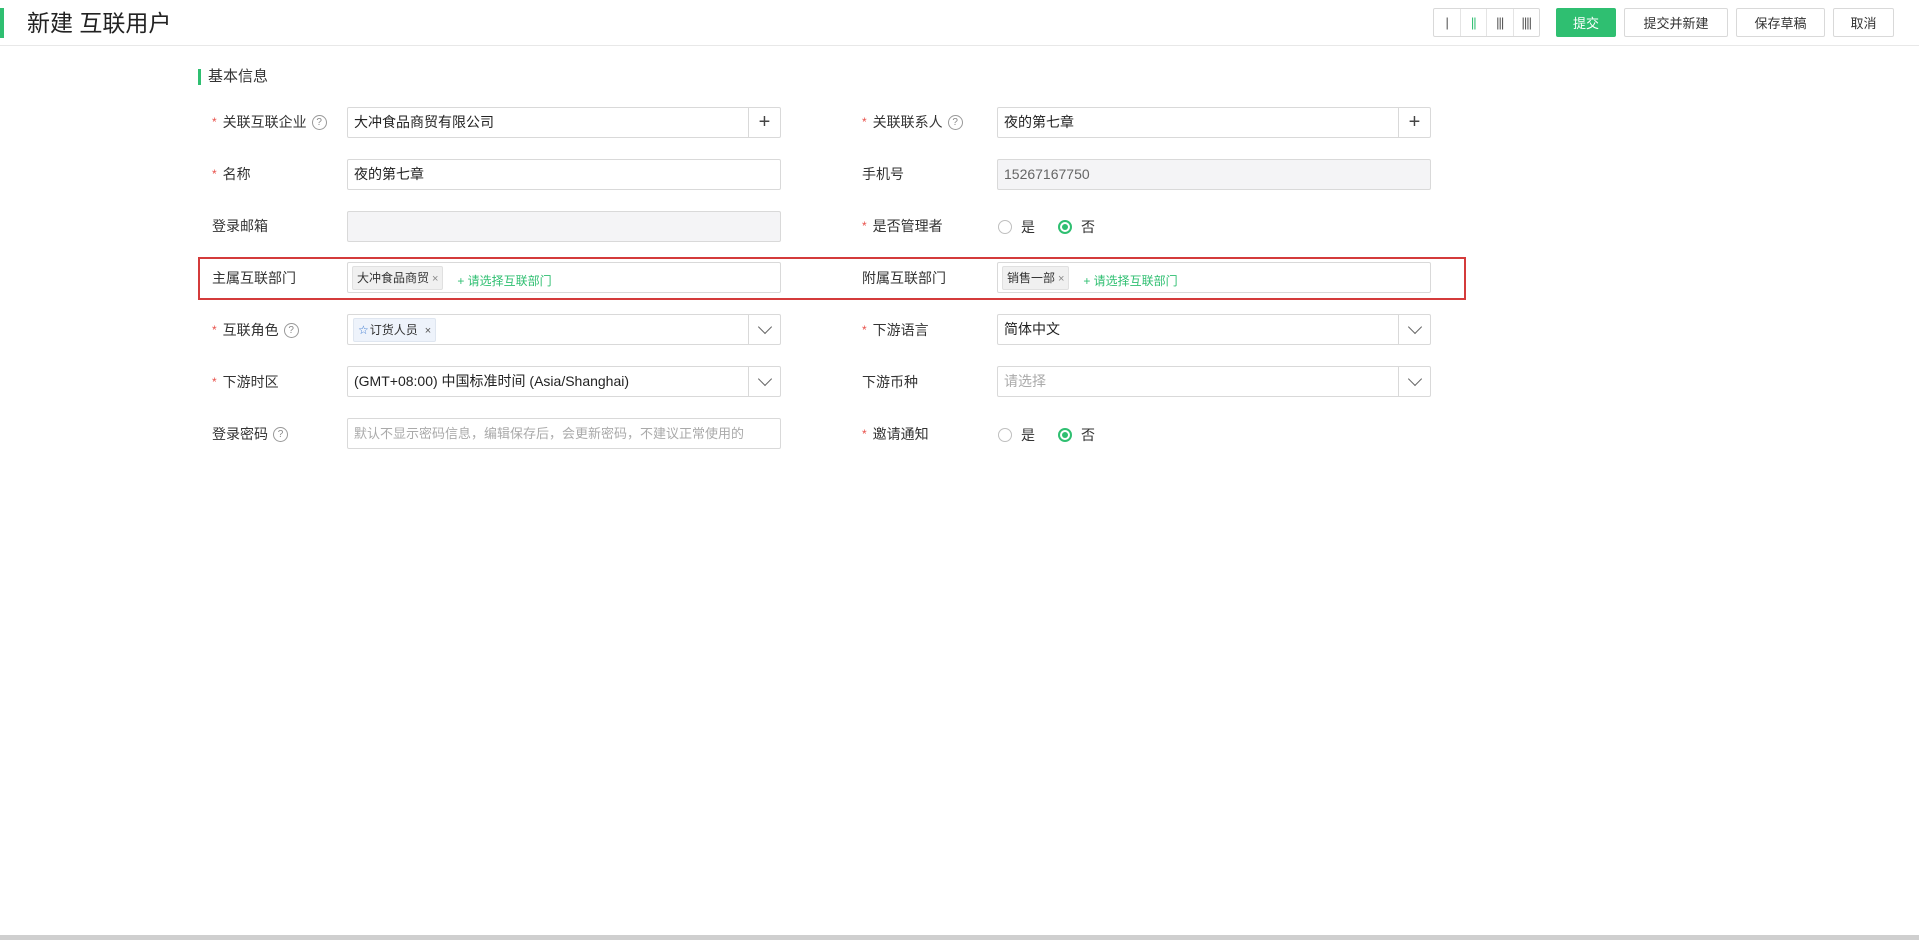  I want to click on linked-company-value: 大冲食品商贸有限公司, so click(424, 122).